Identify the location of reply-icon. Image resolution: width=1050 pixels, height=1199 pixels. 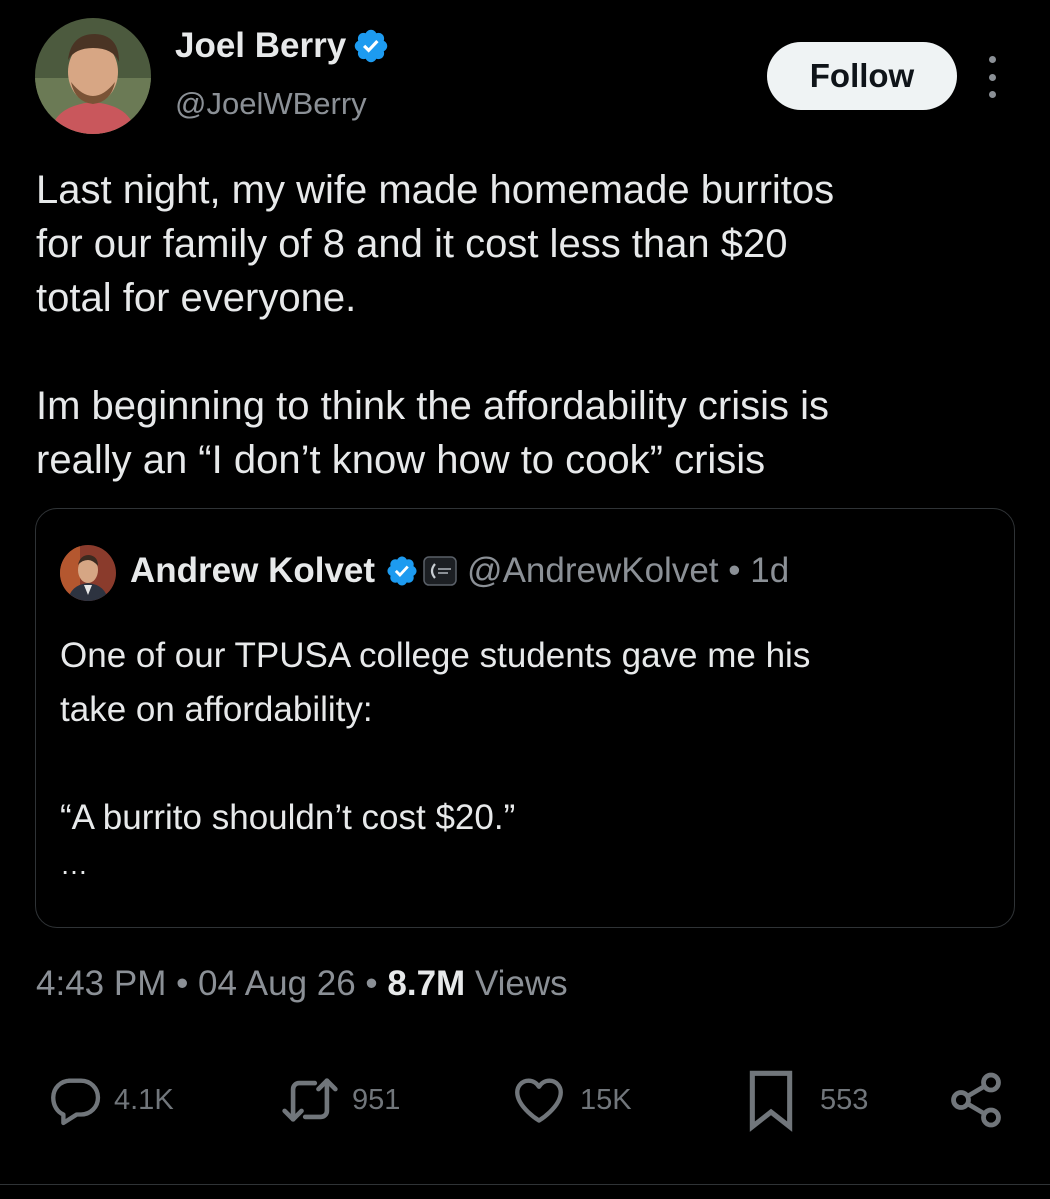
(76, 1102).